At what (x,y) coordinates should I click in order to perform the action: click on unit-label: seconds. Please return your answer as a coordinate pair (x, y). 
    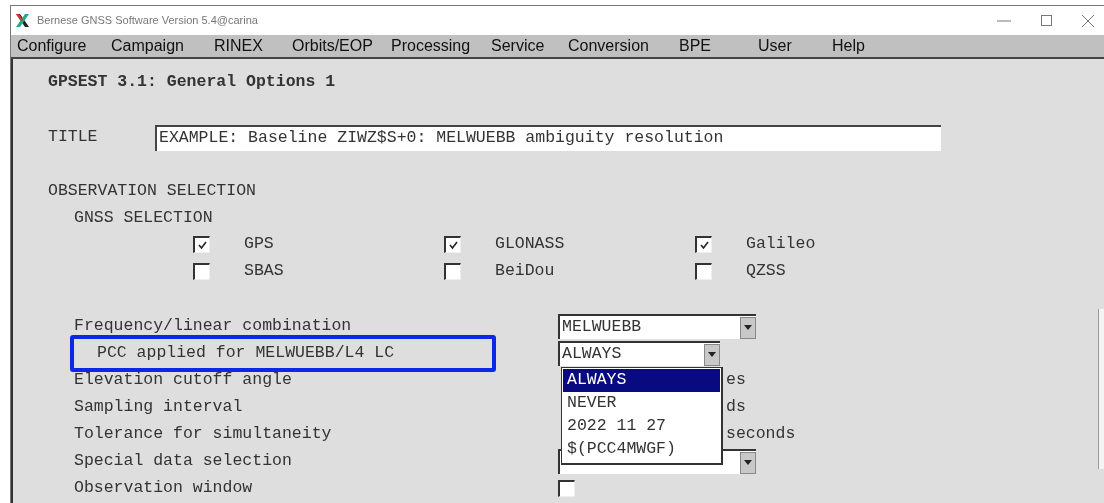
    Looking at the image, I should click on (761, 434).